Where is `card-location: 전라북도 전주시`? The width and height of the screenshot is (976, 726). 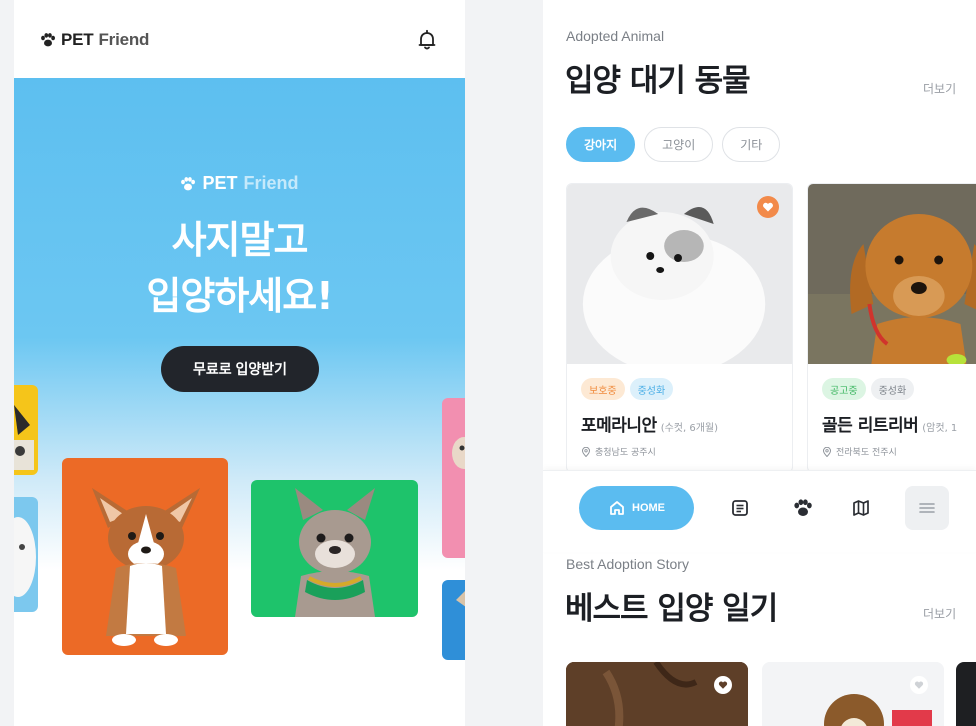
card-location: 전라북도 전주시 is located at coordinates (859, 451).